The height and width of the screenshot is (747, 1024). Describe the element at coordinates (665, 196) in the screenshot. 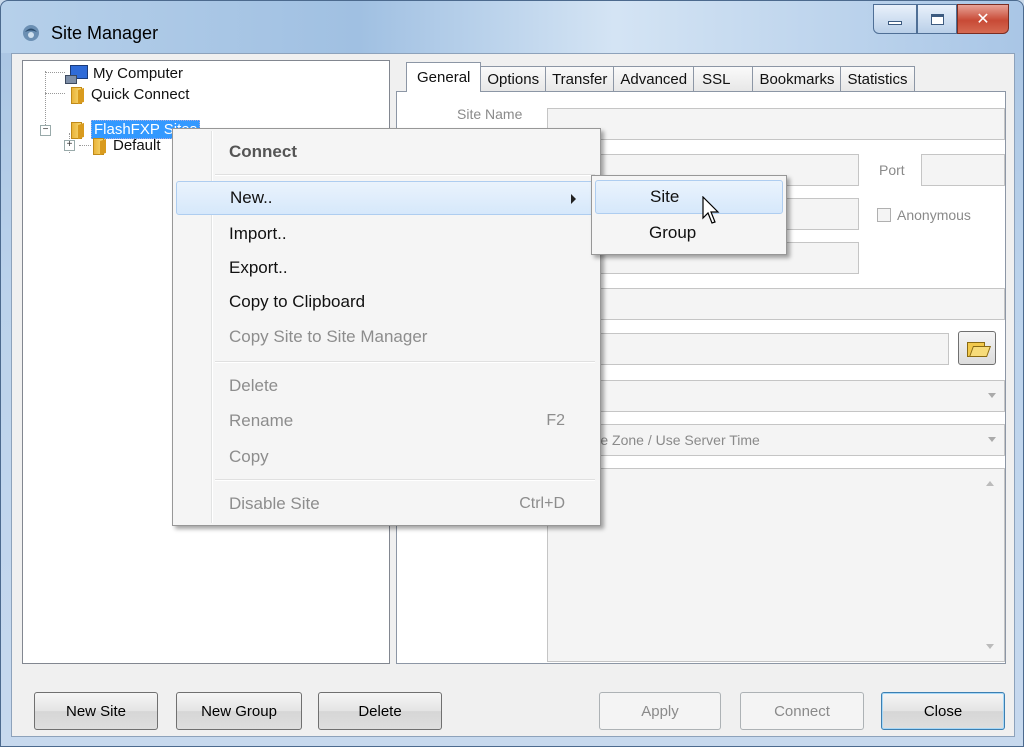

I see `menu-item-label: Site` at that location.